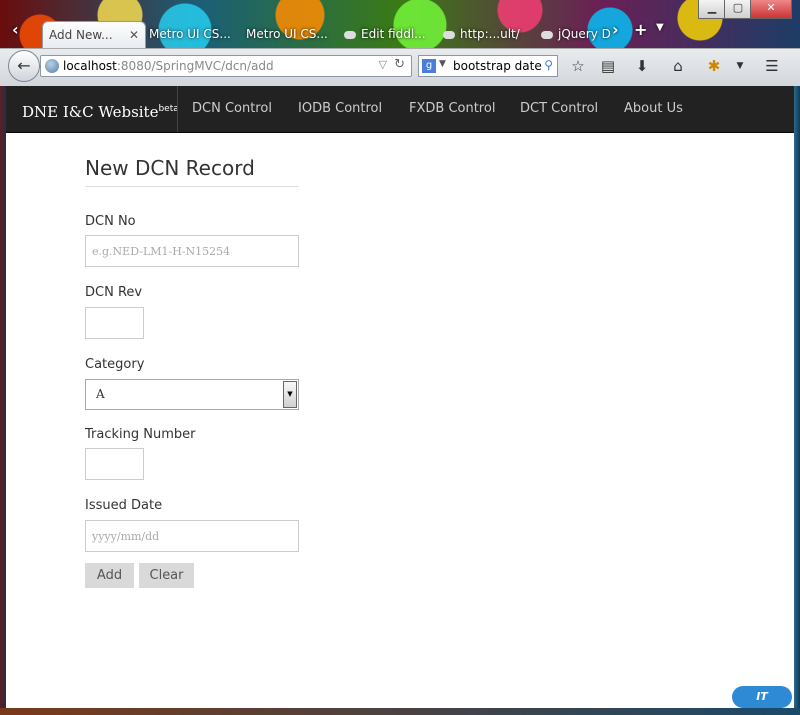 The width and height of the screenshot is (800, 715). I want to click on close-tab-icon: ✕, so click(134, 35).